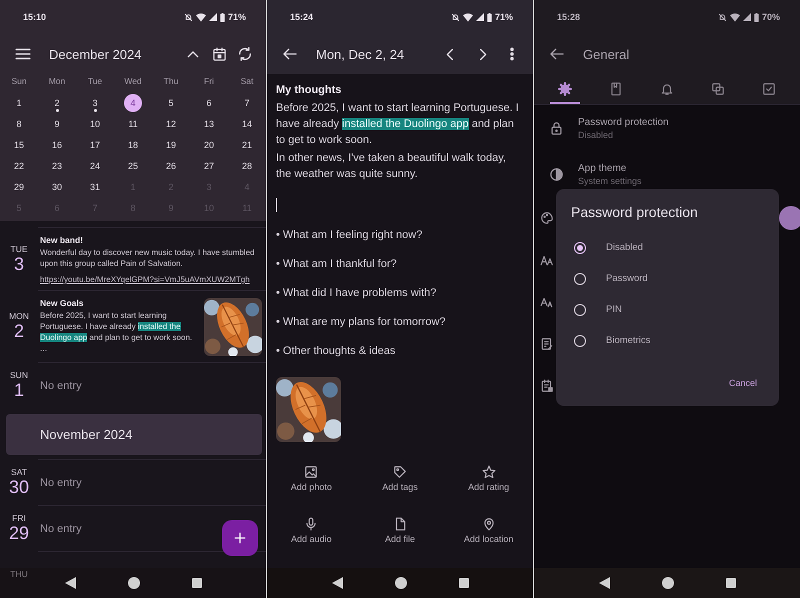 This screenshot has height=598, width=800. I want to click on weekday-label: Sat, so click(247, 81).